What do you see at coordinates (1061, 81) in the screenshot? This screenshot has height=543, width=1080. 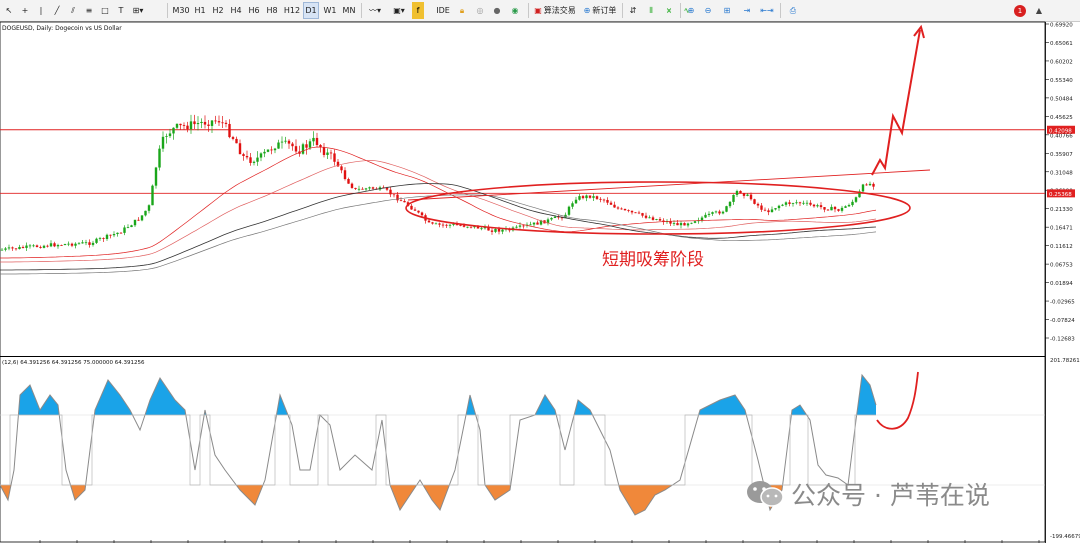 I see `price-label: 0.55340` at bounding box center [1061, 81].